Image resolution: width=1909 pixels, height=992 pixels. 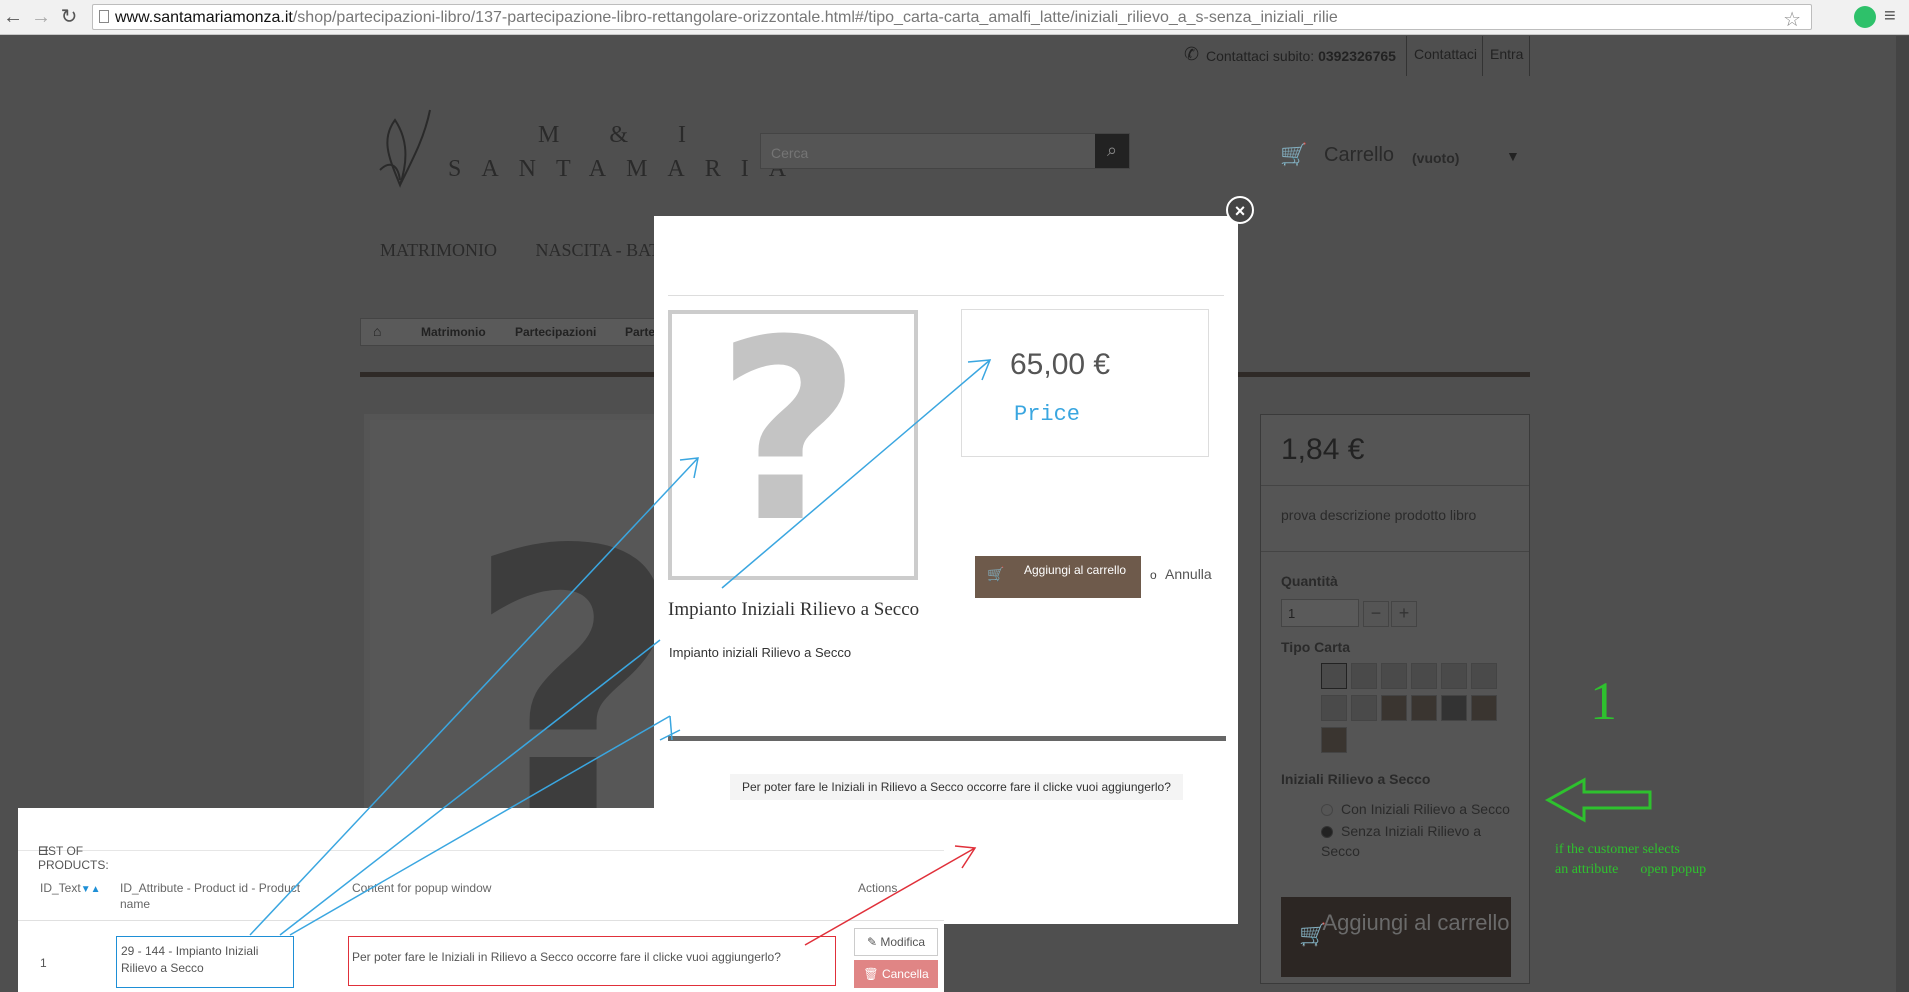 What do you see at coordinates (204, 17) in the screenshot?
I see `url-host: www.santamariamonza.it` at bounding box center [204, 17].